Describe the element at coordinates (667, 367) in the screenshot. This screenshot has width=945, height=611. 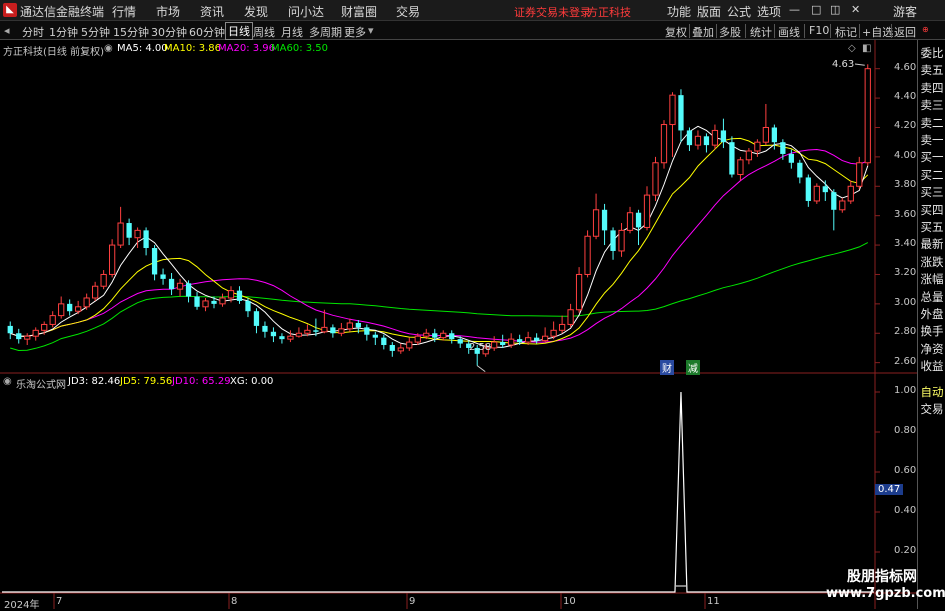
I see `caibao-marker: 财` at that location.